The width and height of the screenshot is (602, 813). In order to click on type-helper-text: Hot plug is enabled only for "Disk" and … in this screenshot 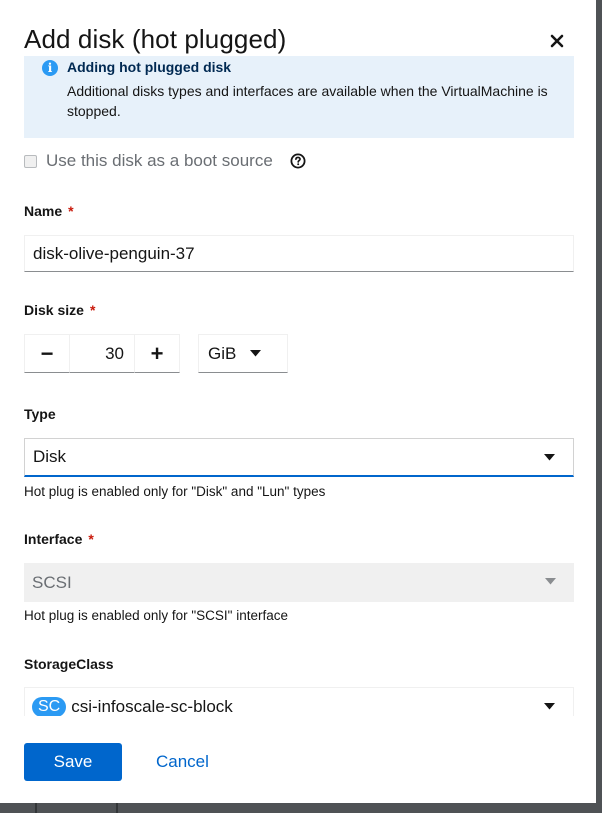, I will do `click(175, 491)`.